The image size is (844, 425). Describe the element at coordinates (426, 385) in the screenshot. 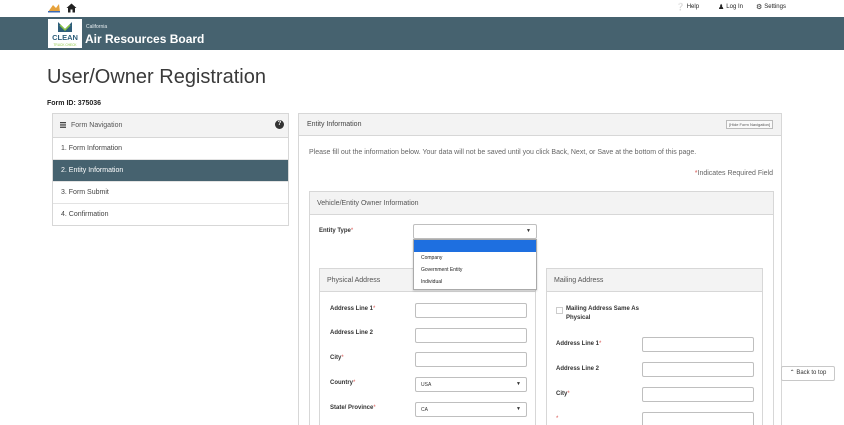

I see `physical-country-value: USA` at that location.